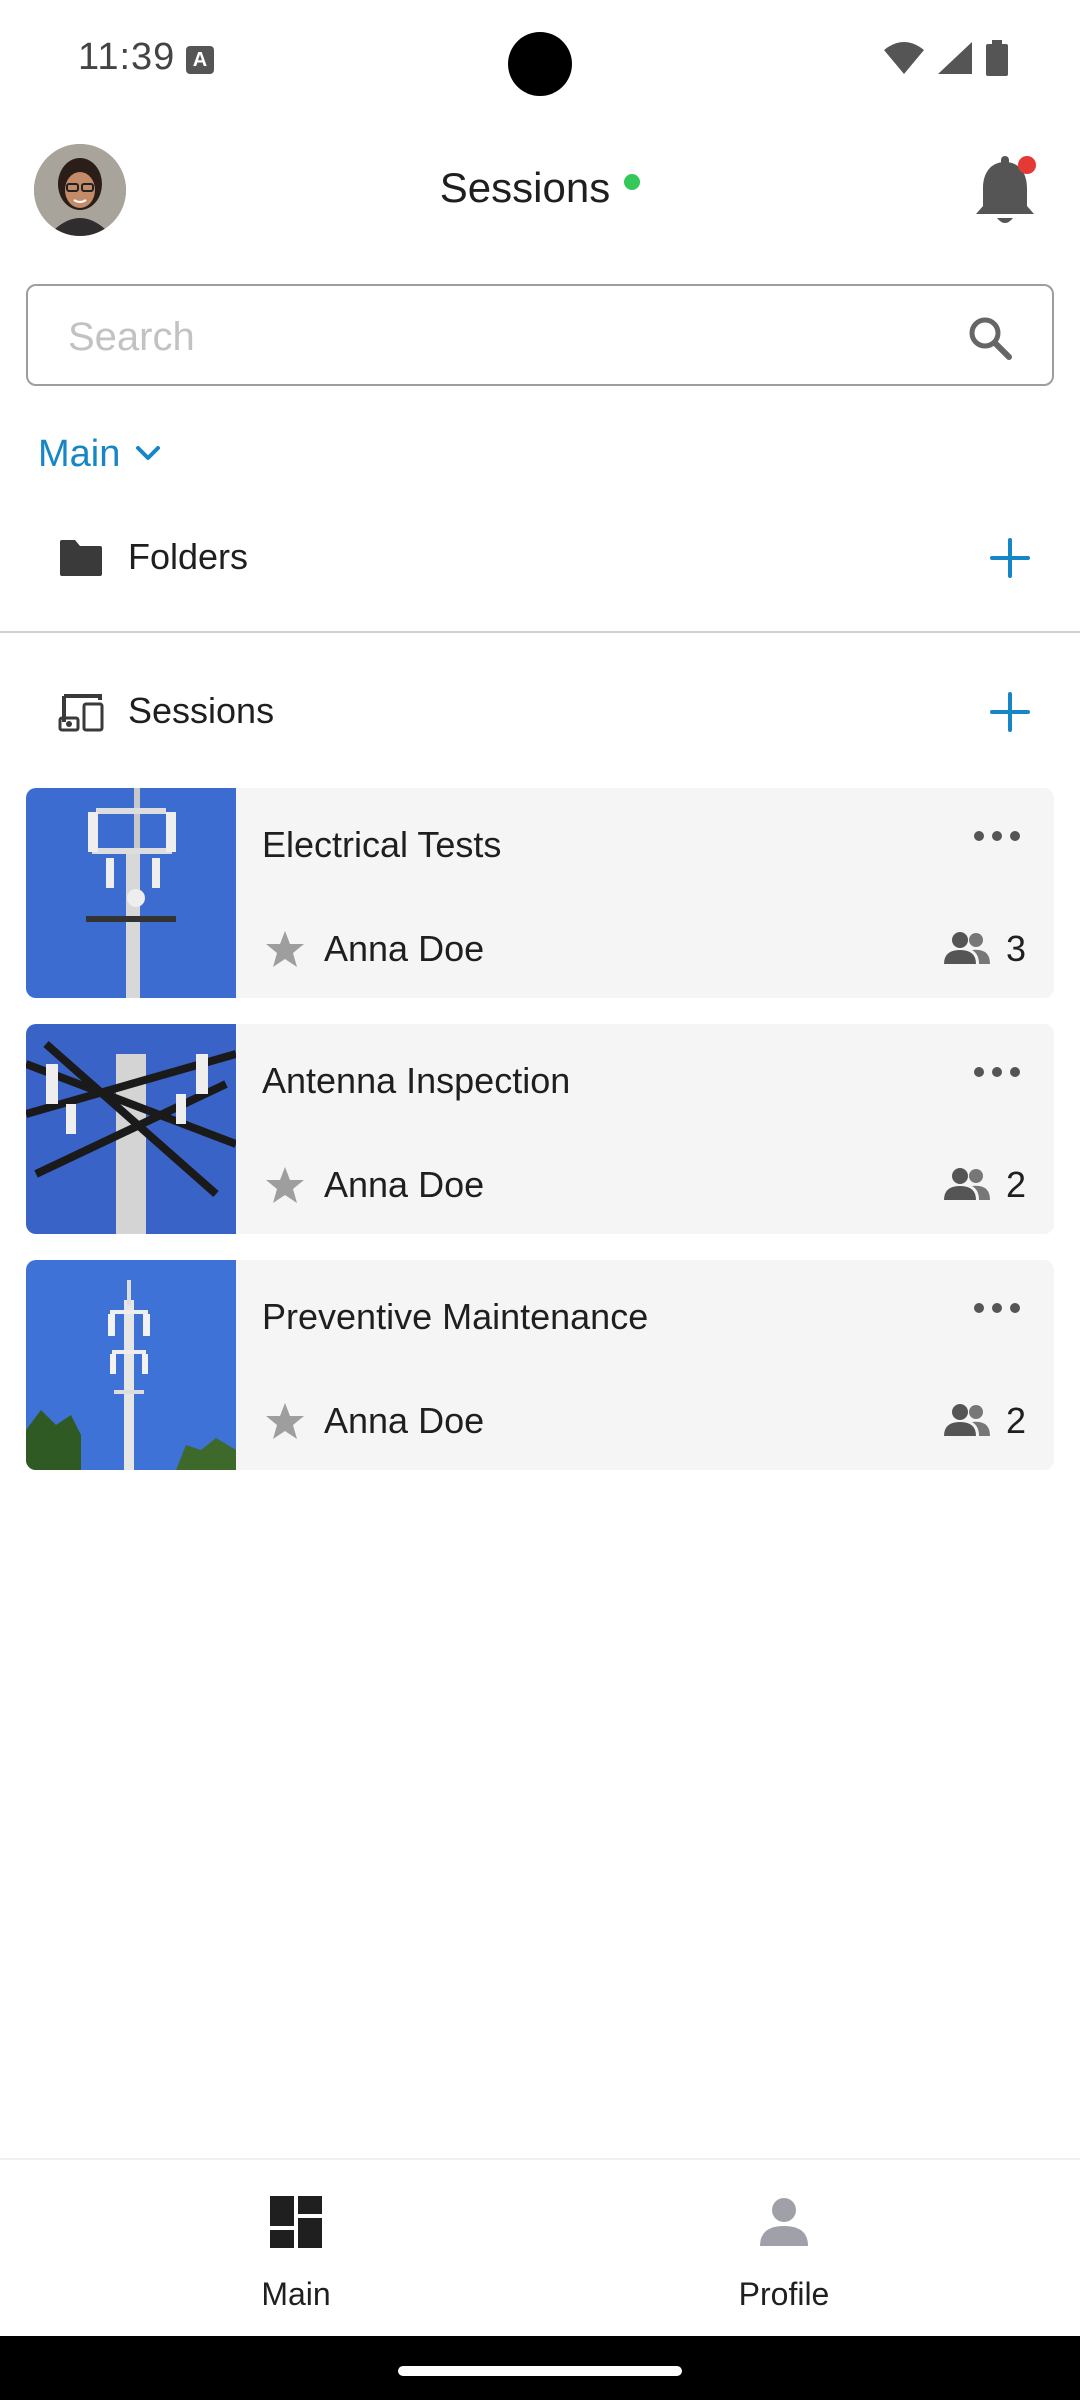  I want to click on person-icon, so click(784, 2222).